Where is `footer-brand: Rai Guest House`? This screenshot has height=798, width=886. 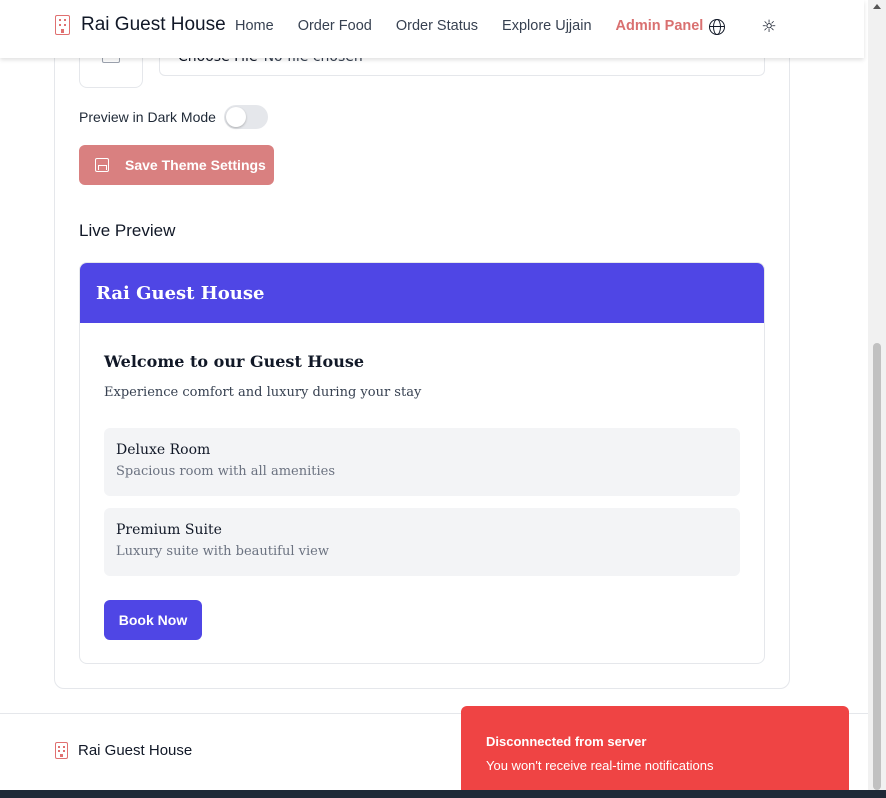 footer-brand: Rai Guest House is located at coordinates (123, 750).